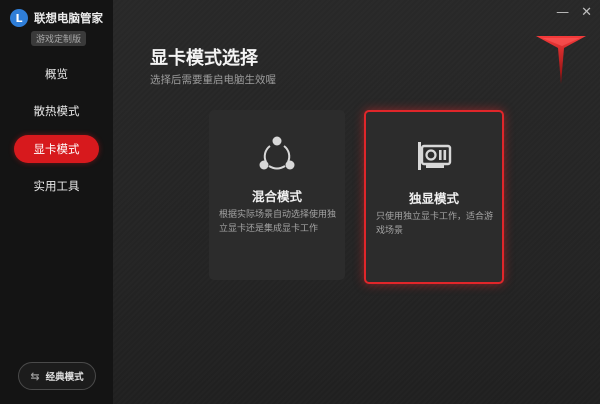  What do you see at coordinates (574, 13) in the screenshot?
I see `window-controls: — ✕` at bounding box center [574, 13].